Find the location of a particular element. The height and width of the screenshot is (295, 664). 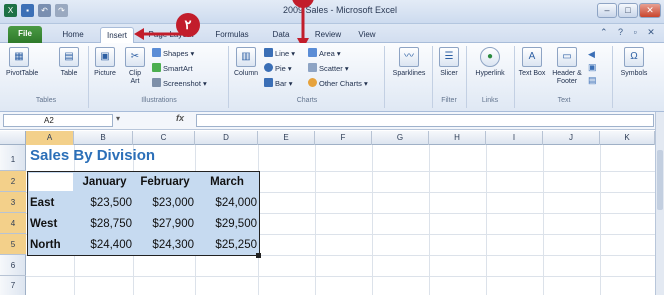

formula-input is located at coordinates (425, 120).